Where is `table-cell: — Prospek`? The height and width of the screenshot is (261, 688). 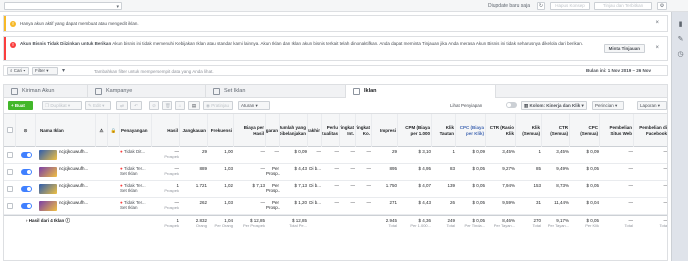
table-cell: — Prospek is located at coordinates (171, 205).